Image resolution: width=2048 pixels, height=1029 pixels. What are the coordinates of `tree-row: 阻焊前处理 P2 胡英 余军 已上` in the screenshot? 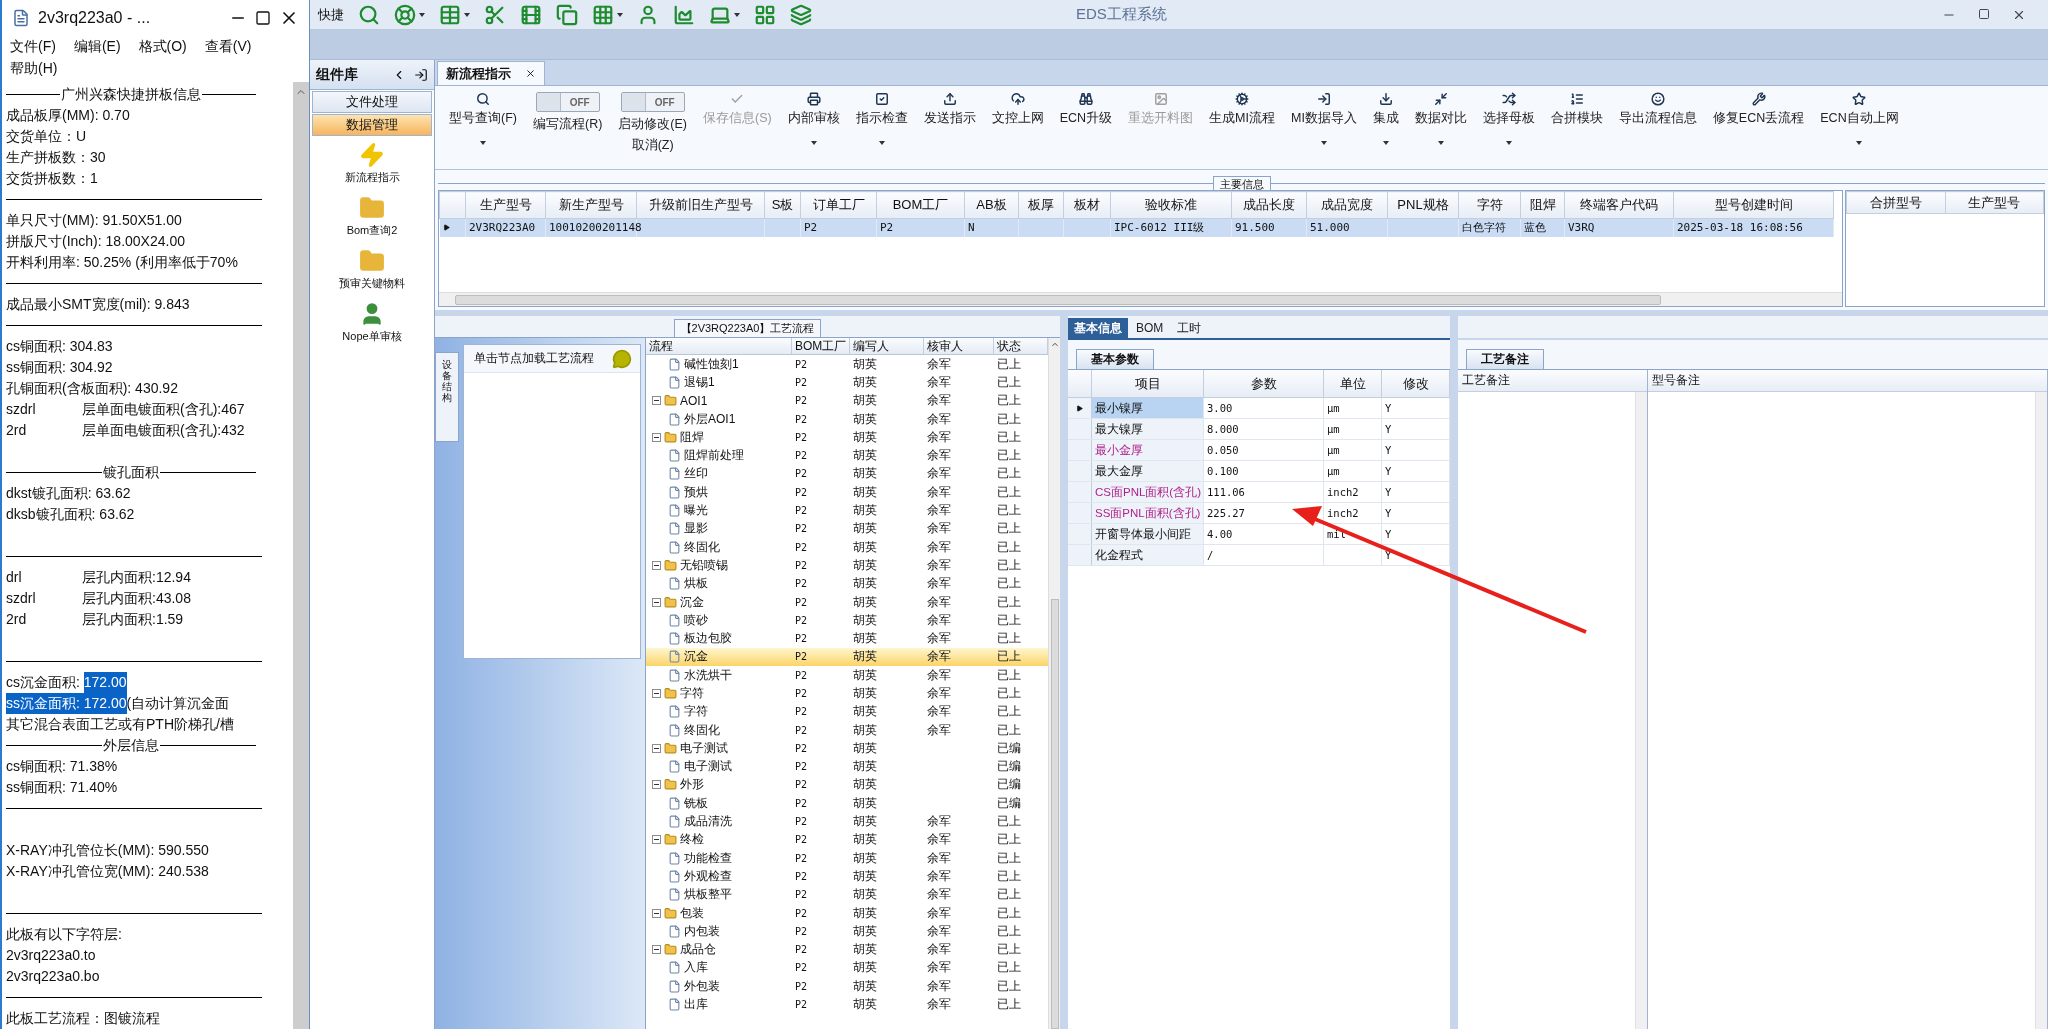 It's located at (847, 455).